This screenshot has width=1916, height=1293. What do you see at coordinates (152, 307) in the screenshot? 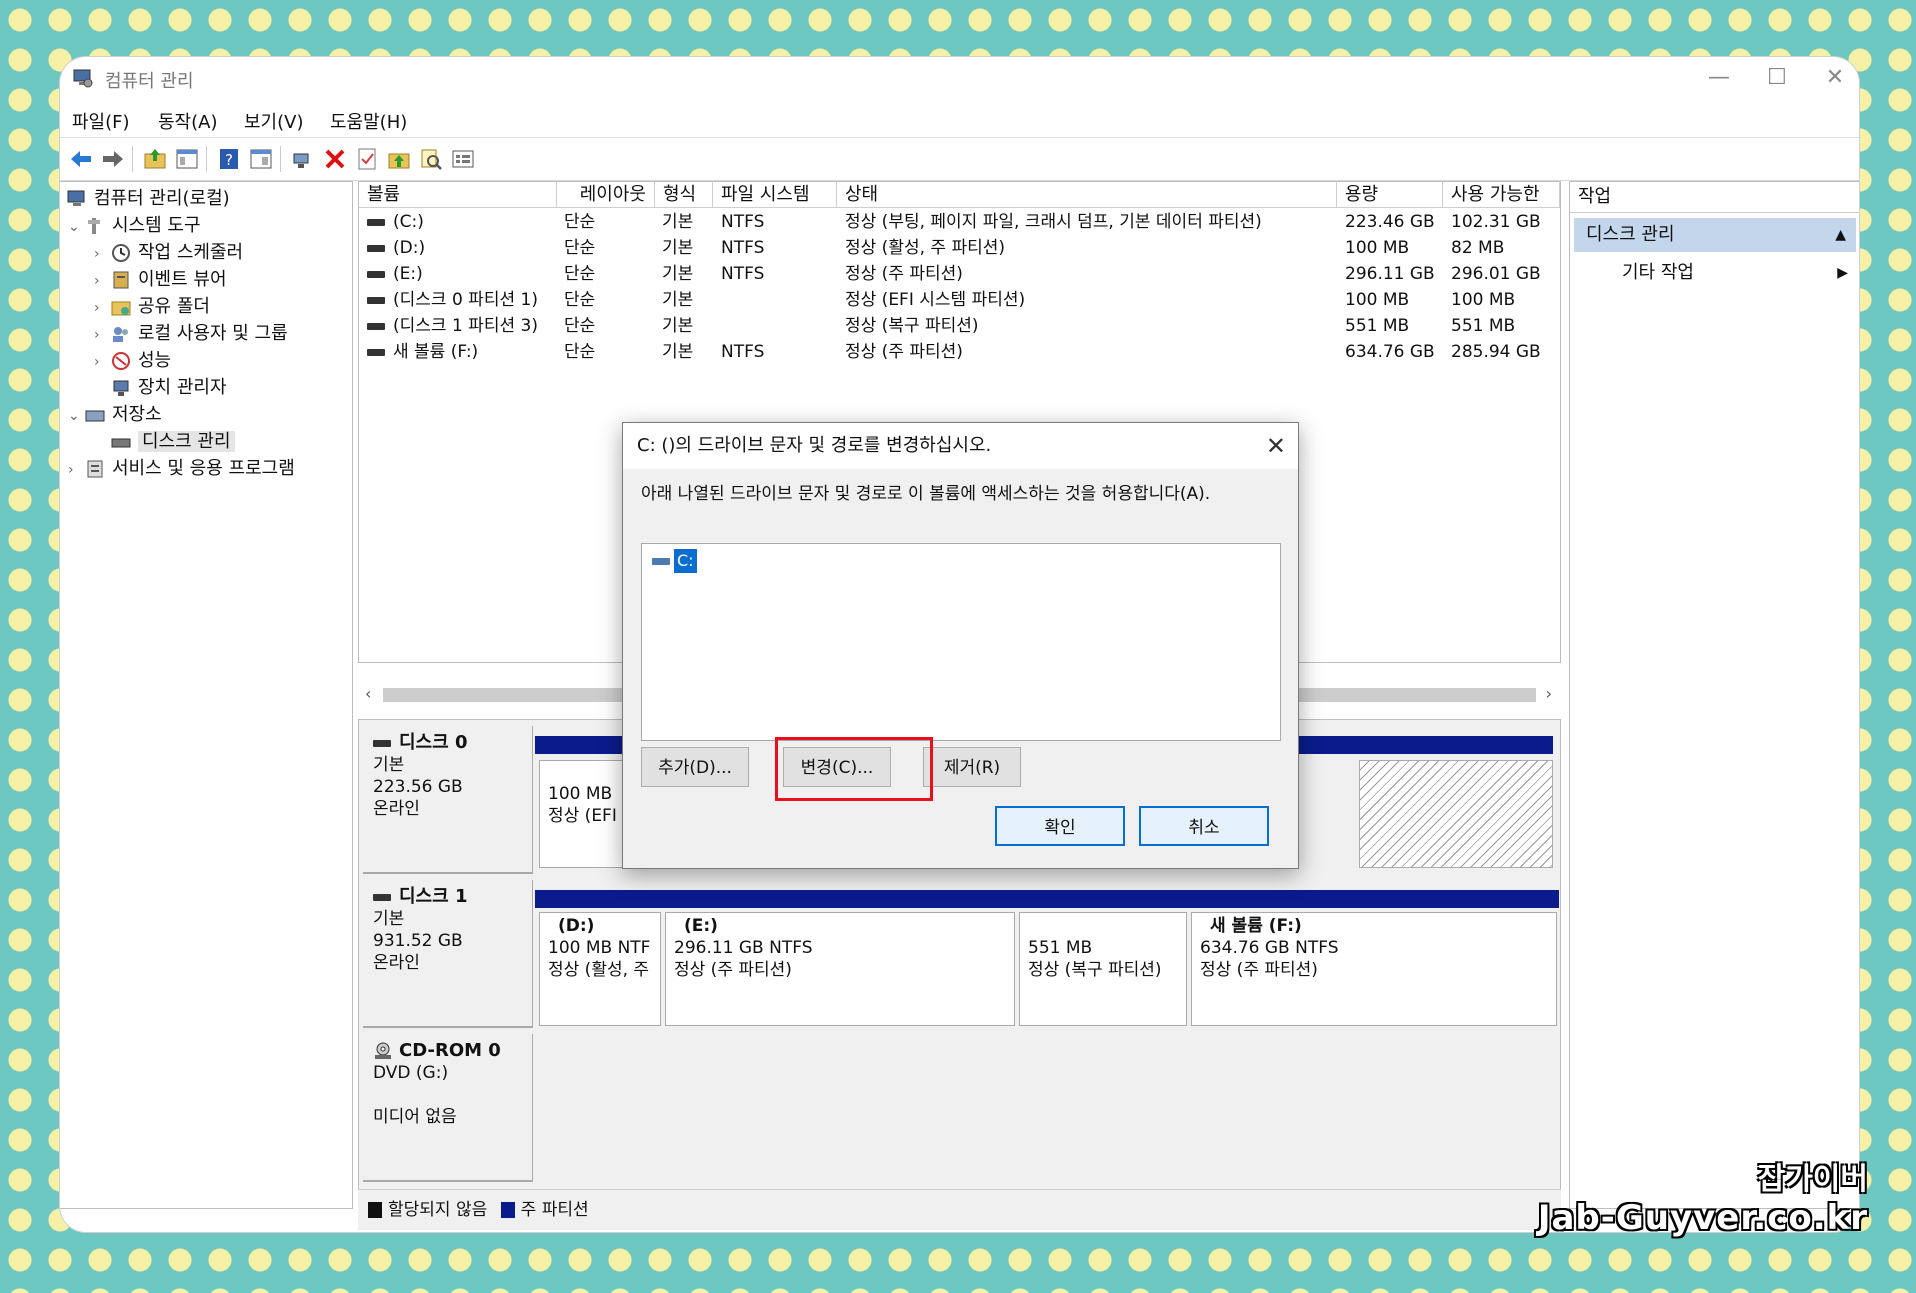
I see `tree-item-shared-folders: › 공유 폴더` at bounding box center [152, 307].